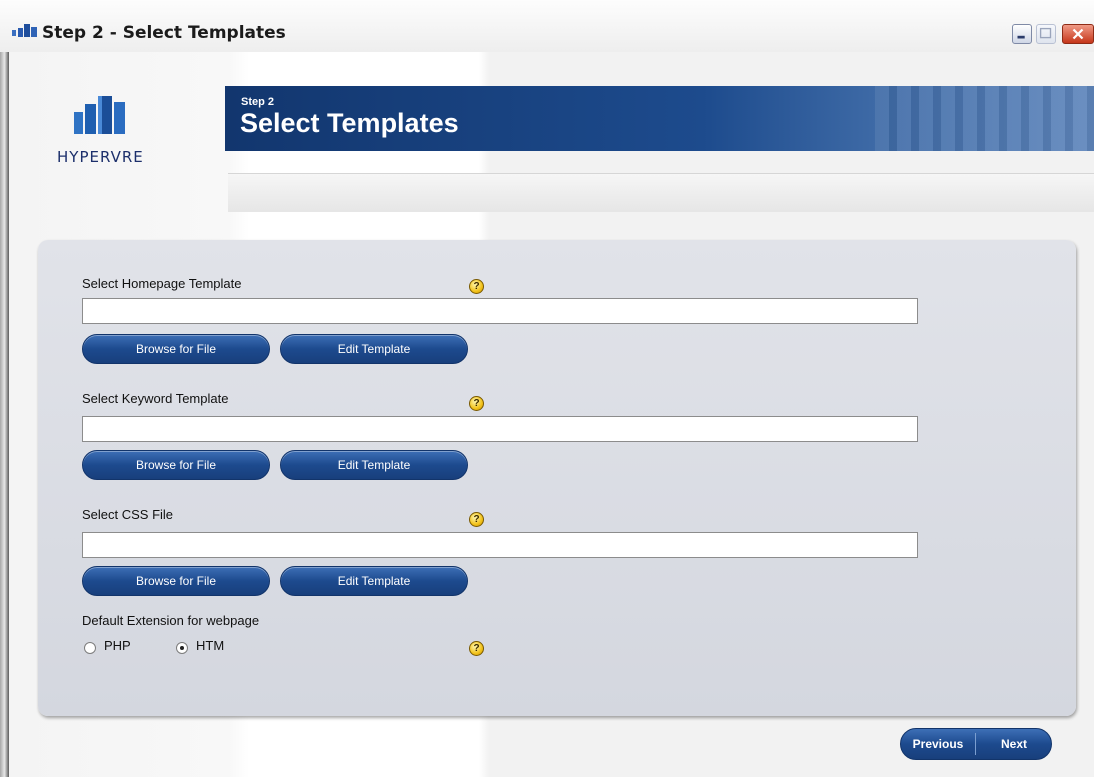 Image resolution: width=1094 pixels, height=777 pixels. Describe the element at coordinates (90, 648) in the screenshot. I see `radio-php` at that location.